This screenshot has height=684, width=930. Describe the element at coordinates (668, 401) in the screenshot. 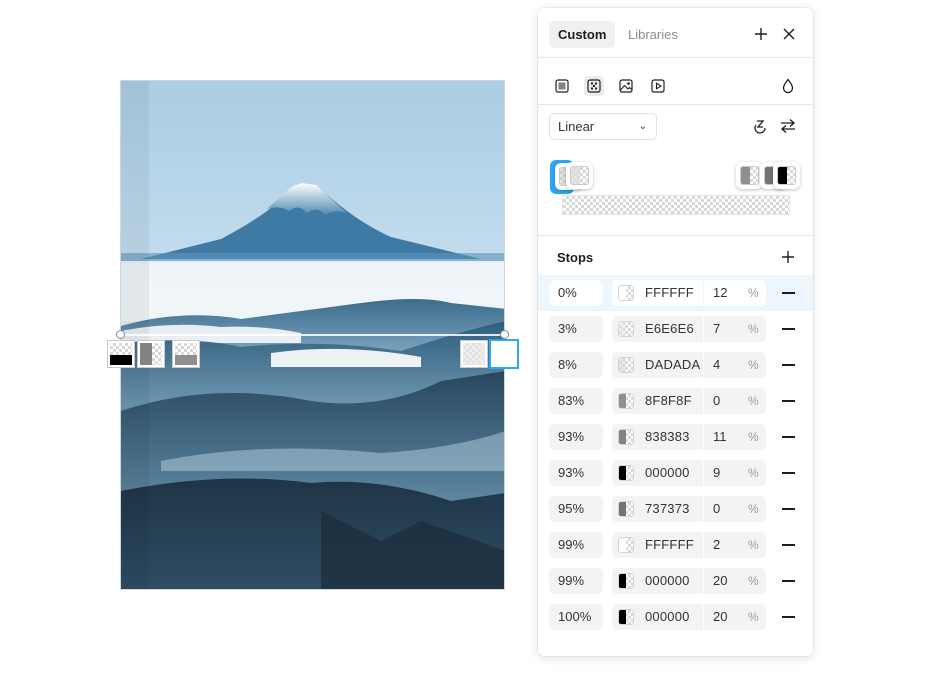

I see `stop-hex-value: 8F8F8F` at that location.